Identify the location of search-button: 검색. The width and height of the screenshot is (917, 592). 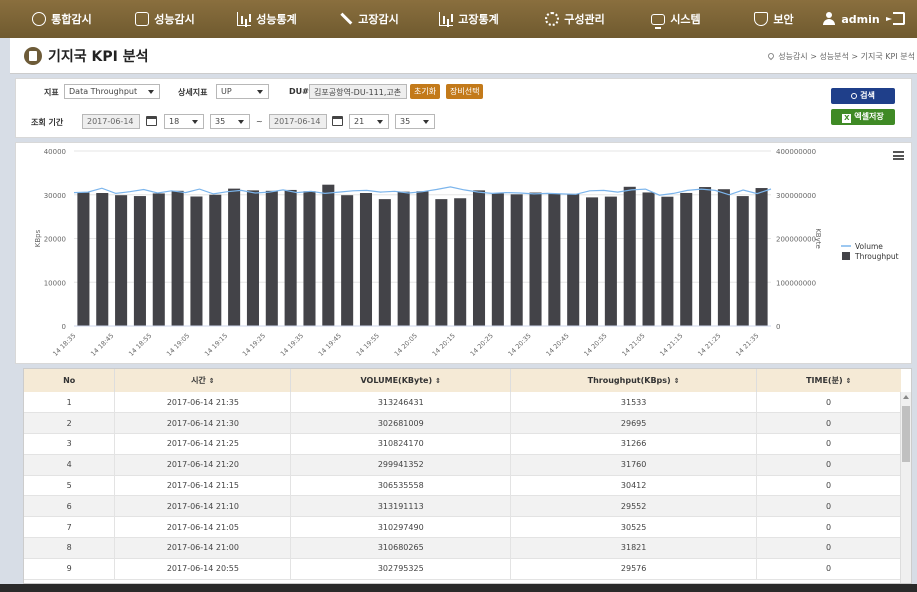
(863, 96).